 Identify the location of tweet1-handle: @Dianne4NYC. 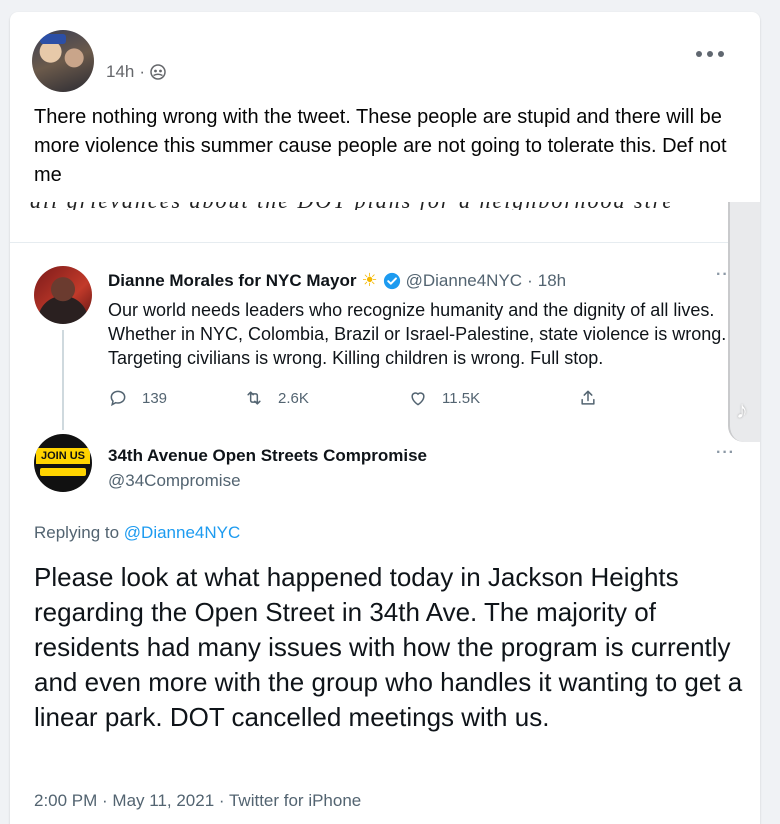
(464, 280).